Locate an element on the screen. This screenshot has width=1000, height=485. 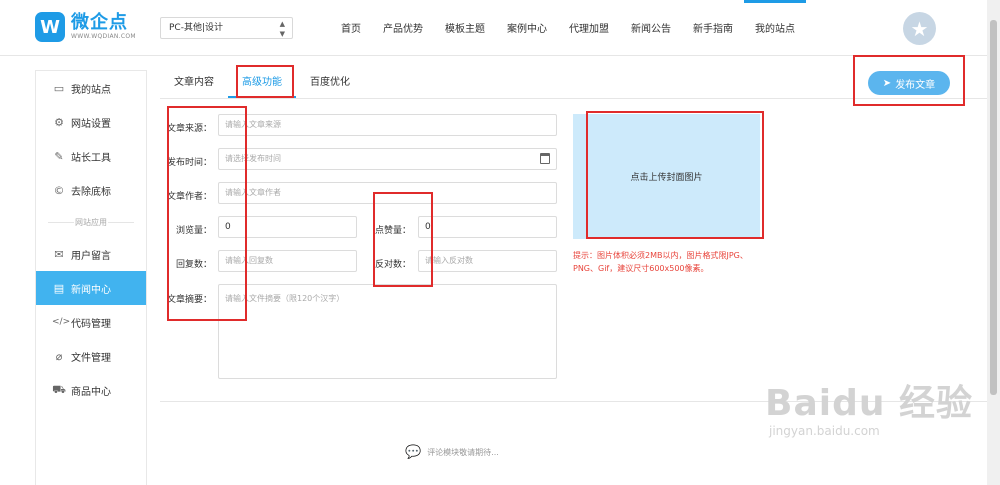
site-logo: W 微企点 WWW.WQDIAN.COM is located at coordinates (85, 27).